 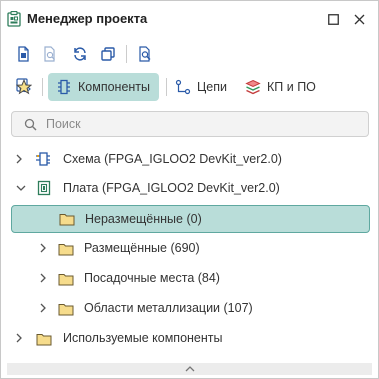 I want to click on tree-item-board: Плата (FPGA_IGLOO2 DevKit_ver2.0), so click(x=189, y=188).